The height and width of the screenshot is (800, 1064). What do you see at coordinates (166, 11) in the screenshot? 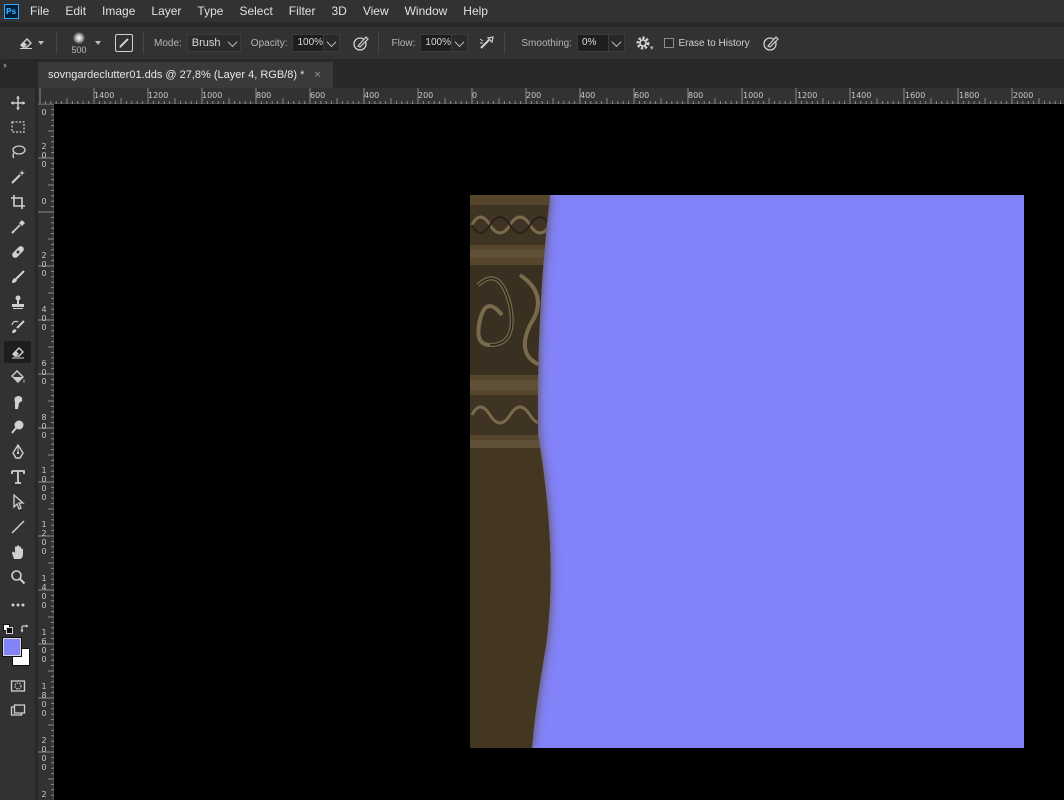
I see `menu-layer: Layer` at bounding box center [166, 11].